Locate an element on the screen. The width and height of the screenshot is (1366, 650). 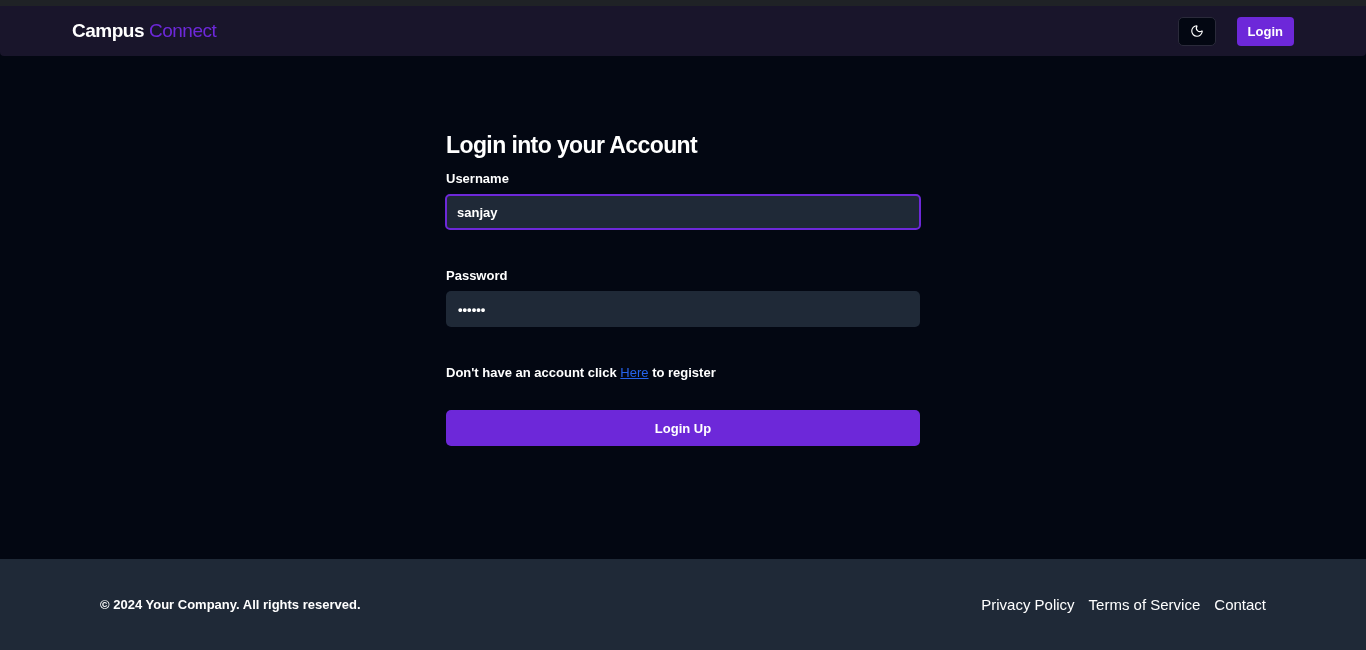
footer-link: Privacy Policy is located at coordinates (1028, 604).